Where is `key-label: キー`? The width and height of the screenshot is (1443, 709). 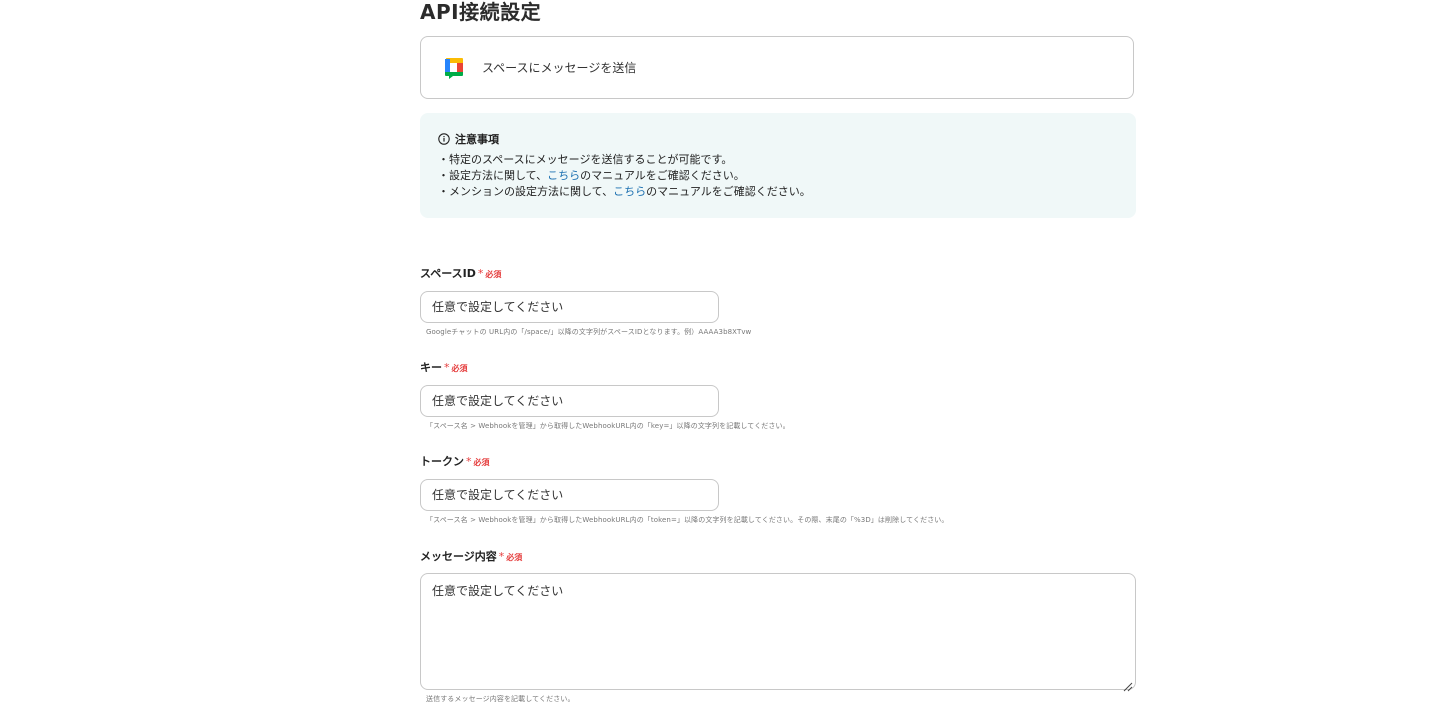
key-label: キー is located at coordinates (431, 367).